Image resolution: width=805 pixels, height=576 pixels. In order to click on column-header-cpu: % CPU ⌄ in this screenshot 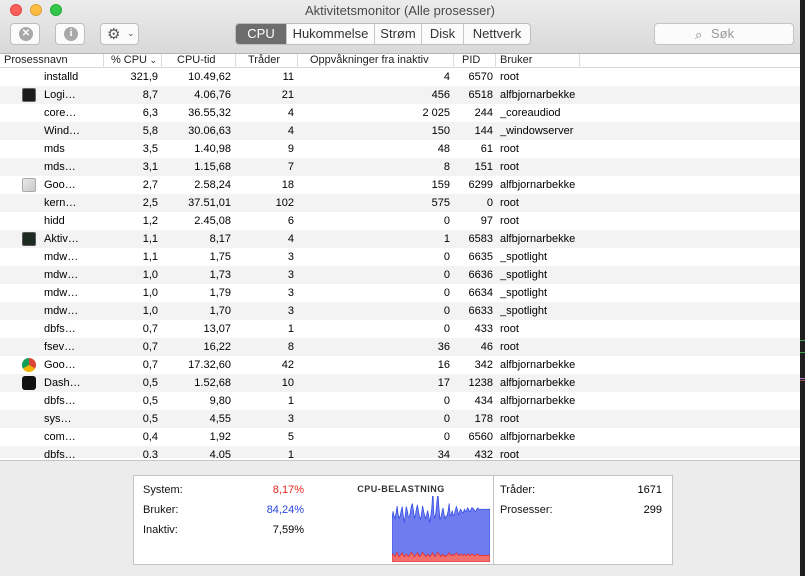, I will do `click(133, 61)`.